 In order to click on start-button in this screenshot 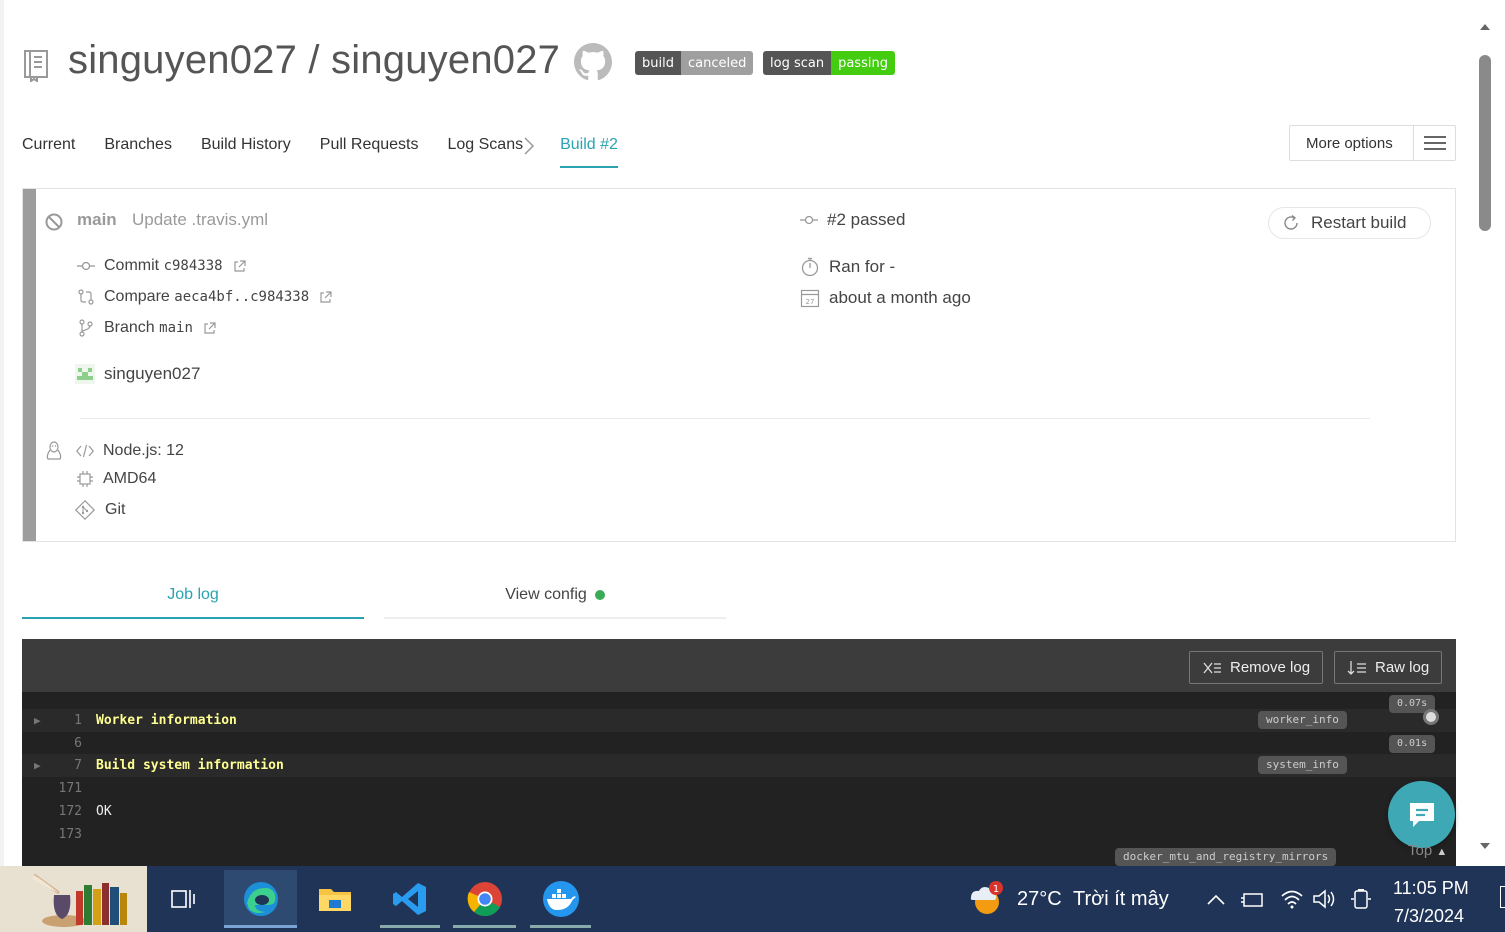, I will do `click(73, 899)`.